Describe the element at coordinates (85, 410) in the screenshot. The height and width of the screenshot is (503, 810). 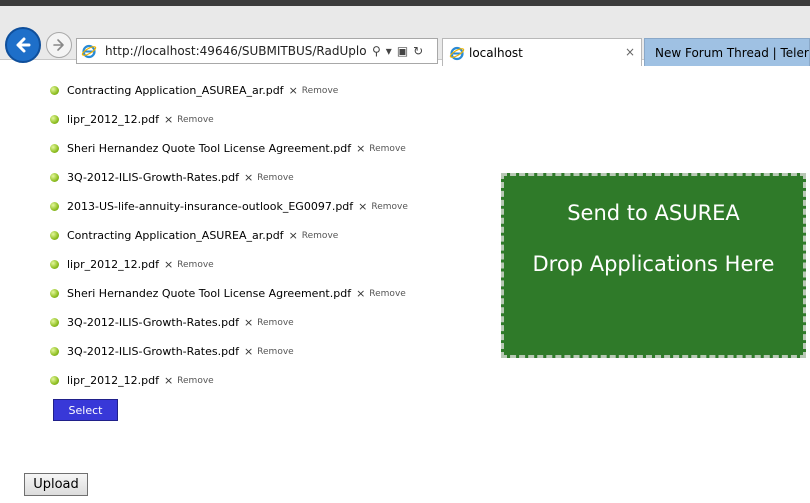
I see `select-button: Select` at that location.